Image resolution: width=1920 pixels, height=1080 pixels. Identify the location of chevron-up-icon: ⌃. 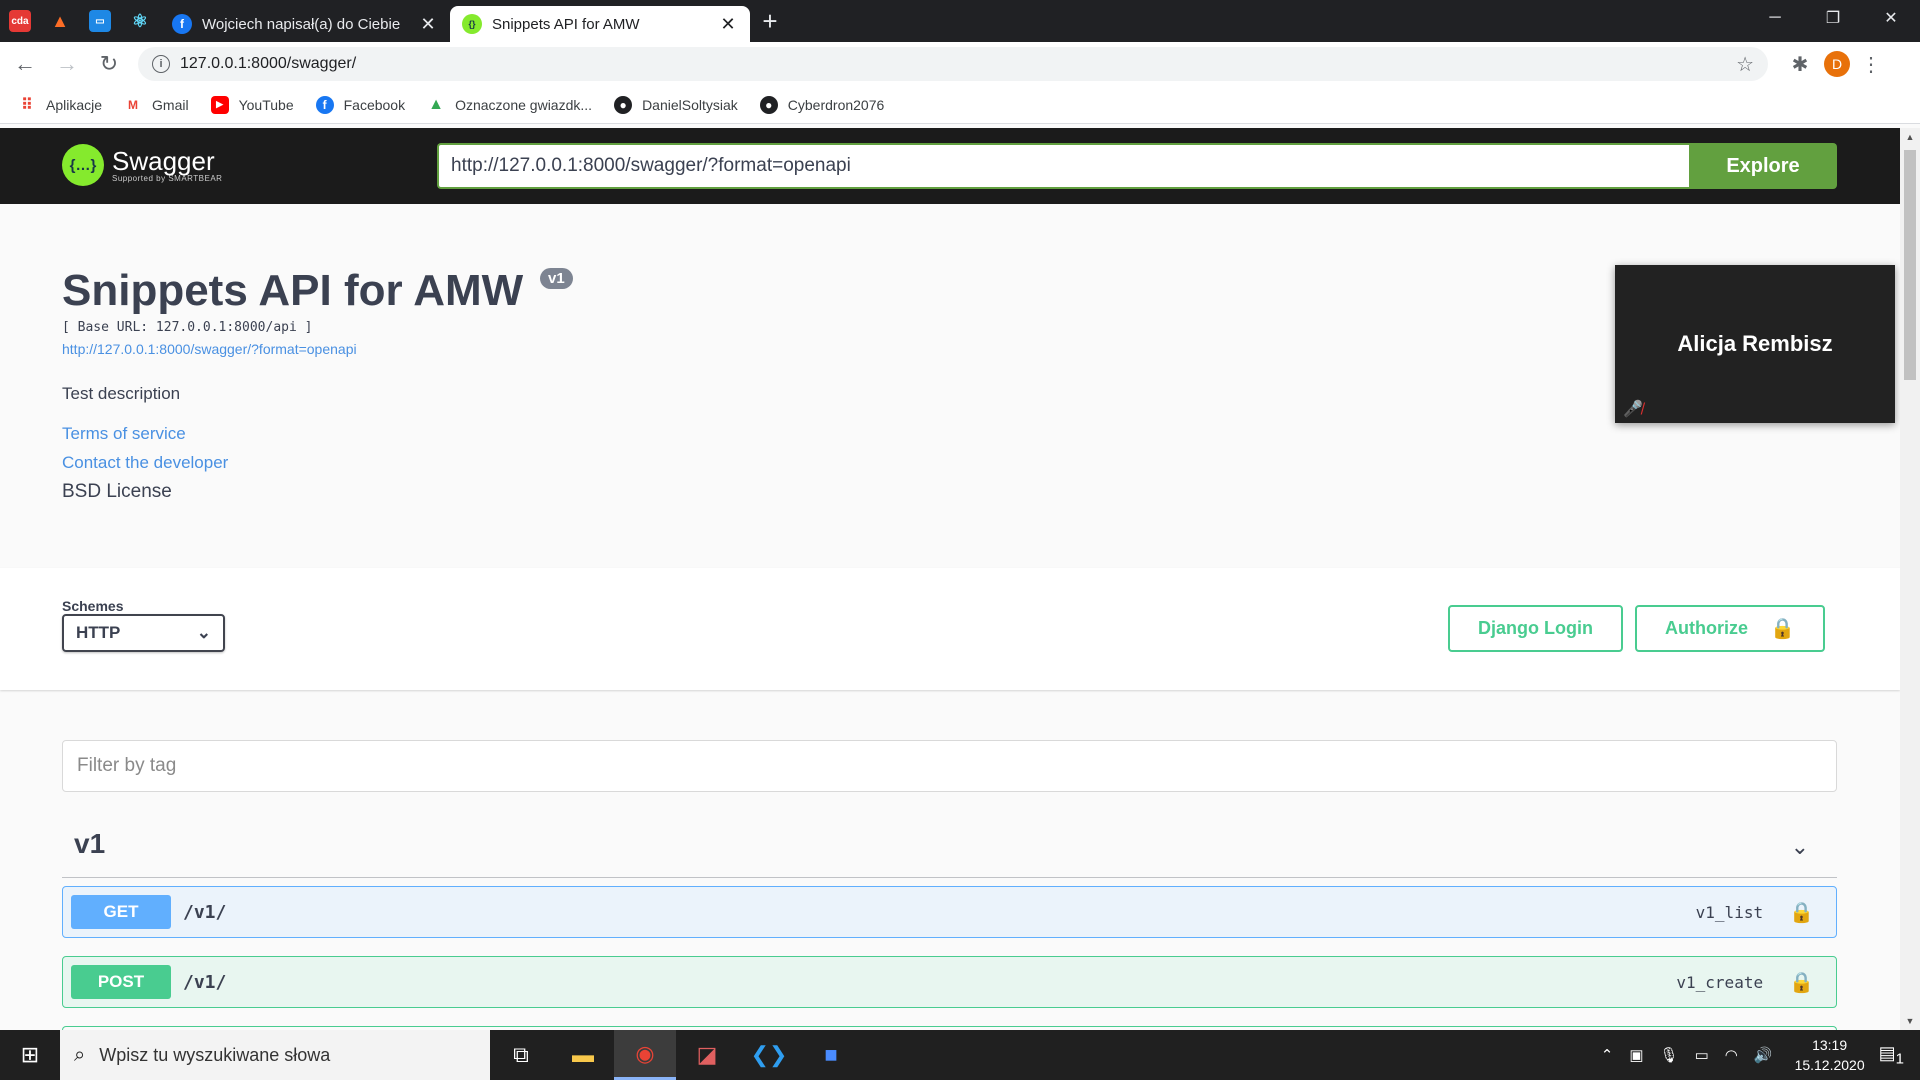
(1607, 1055).